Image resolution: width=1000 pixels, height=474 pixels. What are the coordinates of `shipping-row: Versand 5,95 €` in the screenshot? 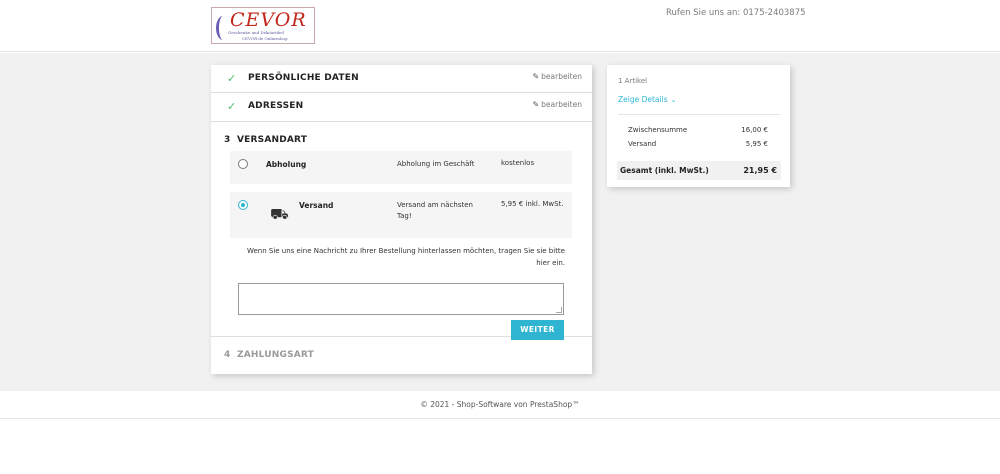 It's located at (698, 144).